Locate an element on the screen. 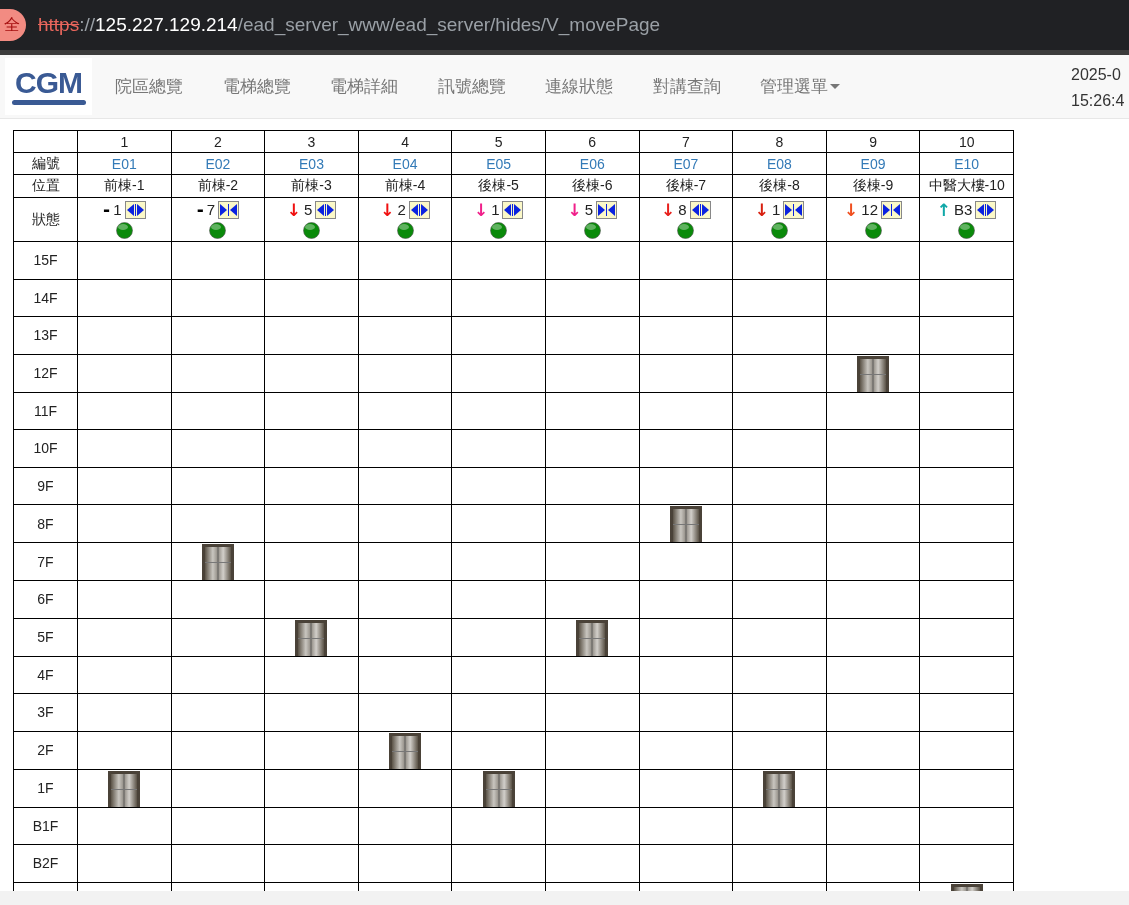  date-text: 2025-0 is located at coordinates (1096, 75).